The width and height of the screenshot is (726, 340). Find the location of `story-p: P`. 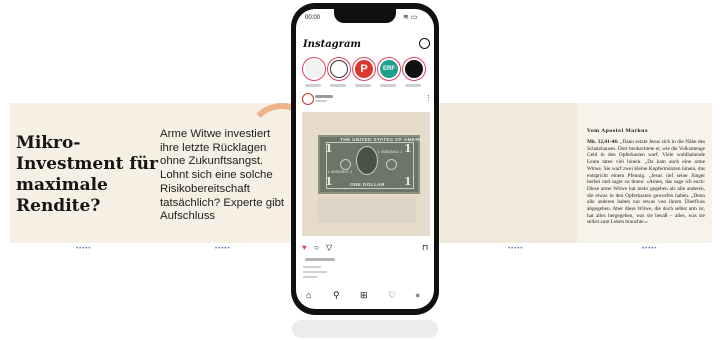

story-p: P is located at coordinates (364, 69).